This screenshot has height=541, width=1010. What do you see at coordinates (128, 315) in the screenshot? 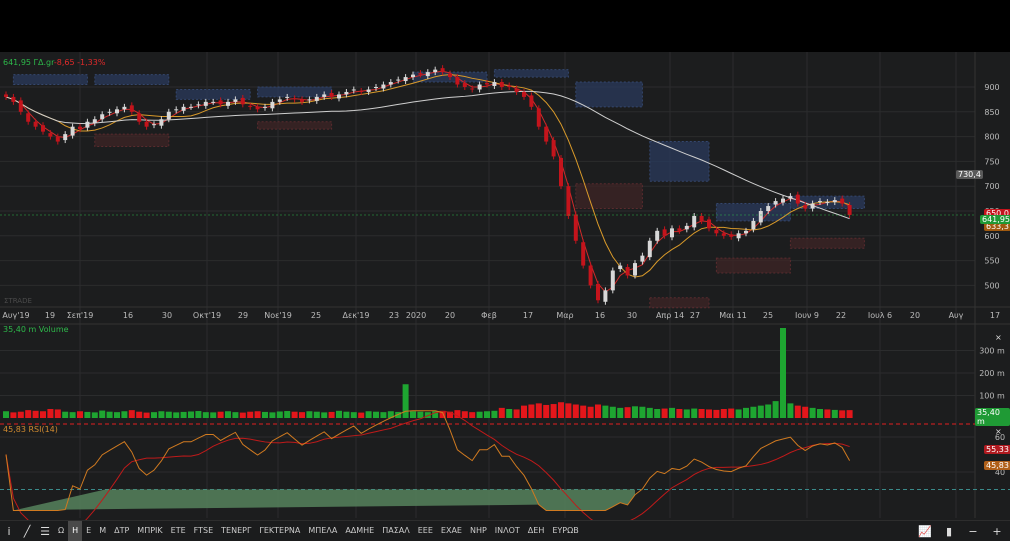
I see `time-axis-label: 16` at bounding box center [128, 315].